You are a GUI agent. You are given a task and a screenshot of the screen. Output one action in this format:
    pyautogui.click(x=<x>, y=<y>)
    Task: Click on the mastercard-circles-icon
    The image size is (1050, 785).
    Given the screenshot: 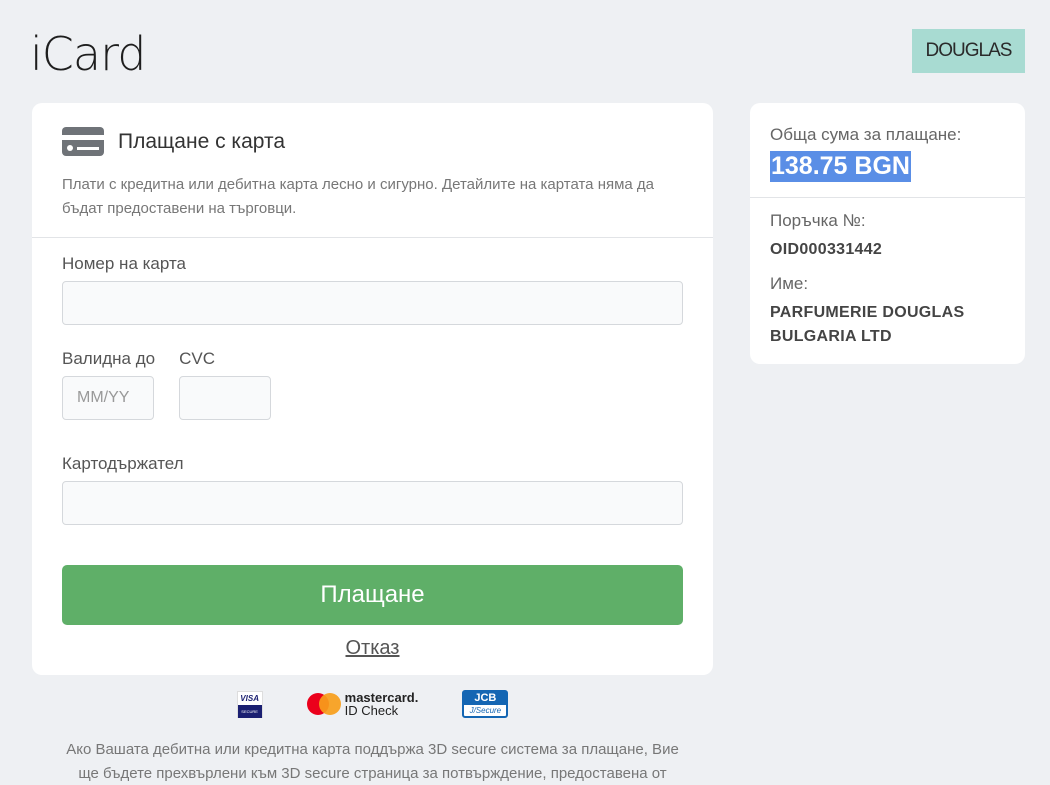 What is the action you would take?
    pyautogui.click(x=323, y=704)
    